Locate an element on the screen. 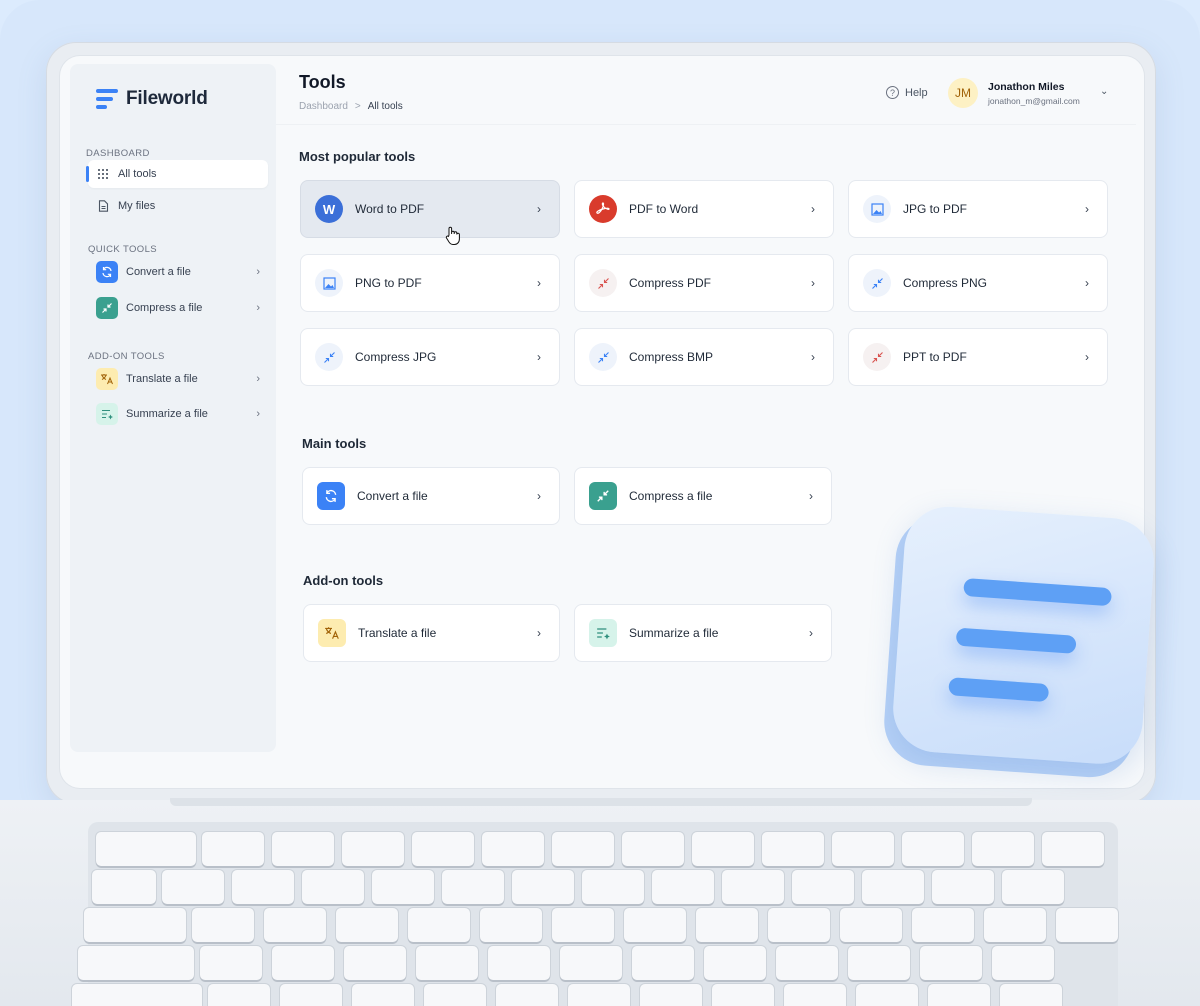 The height and width of the screenshot is (1006, 1200). tool-card-ppt-to-pdf: PPT to PDF › is located at coordinates (978, 357).